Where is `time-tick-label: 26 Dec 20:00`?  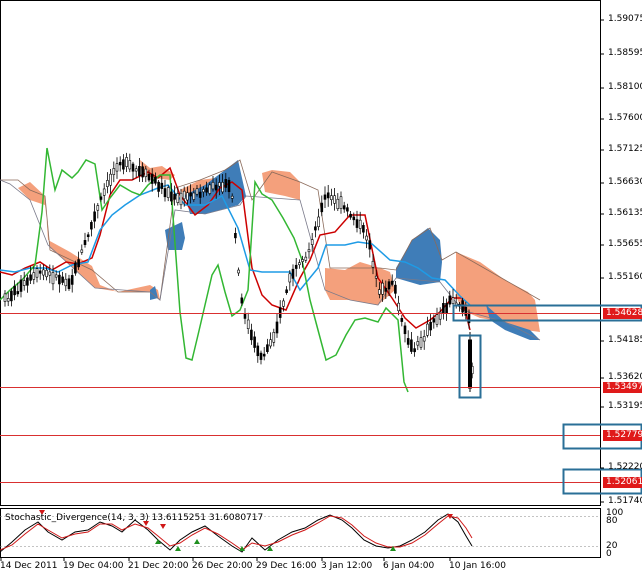 time-tick-label: 26 Dec 20:00 is located at coordinates (222, 566).